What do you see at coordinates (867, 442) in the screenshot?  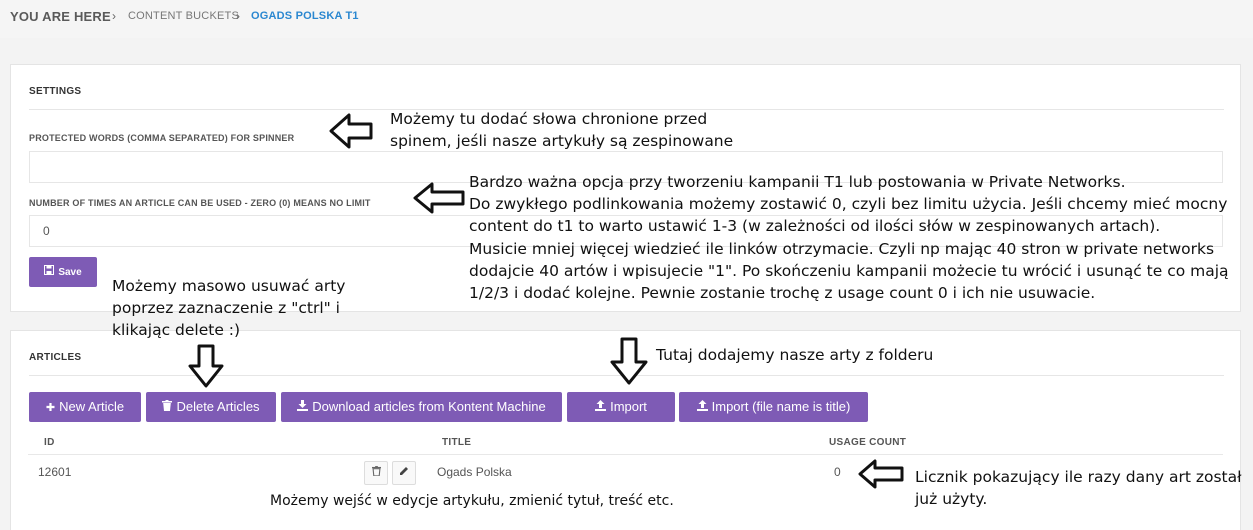 I see `column-header-usage-count: USAGE COUNT` at bounding box center [867, 442].